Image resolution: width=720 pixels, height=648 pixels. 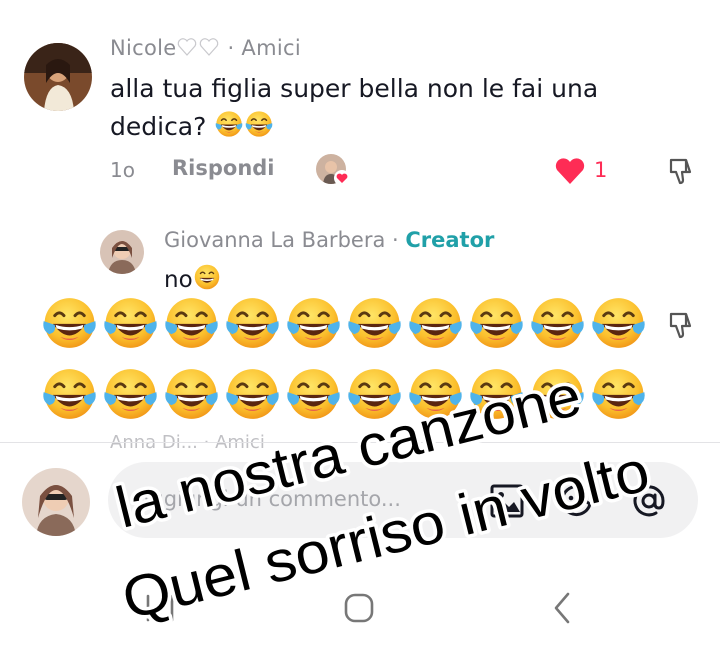 I want to click on like-count: 1, so click(x=601, y=170).